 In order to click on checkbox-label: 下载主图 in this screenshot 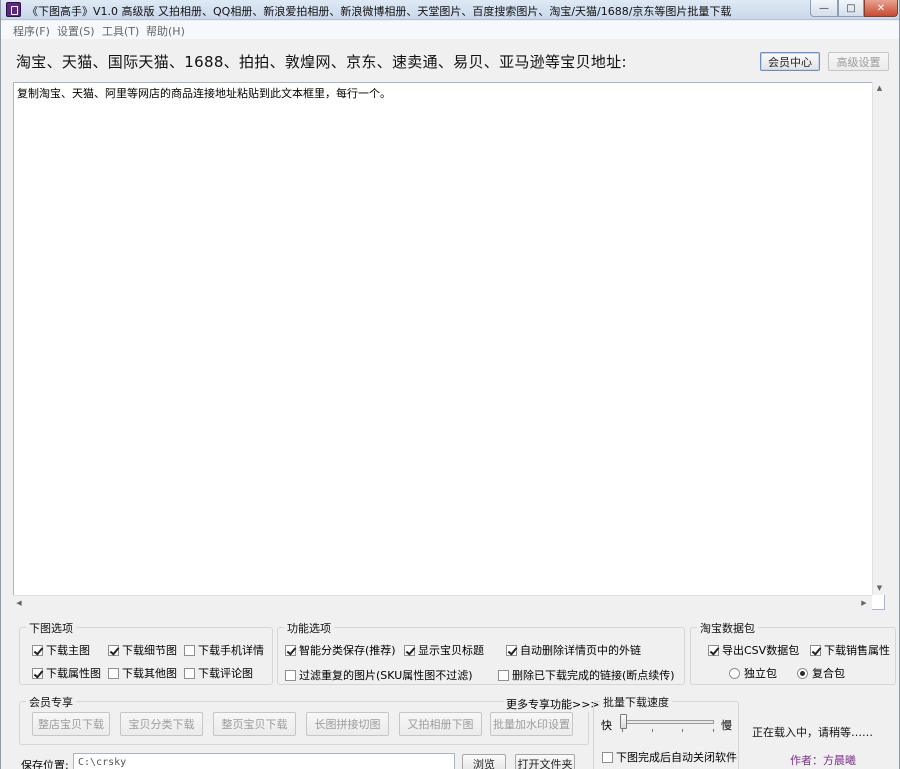, I will do `click(68, 650)`.